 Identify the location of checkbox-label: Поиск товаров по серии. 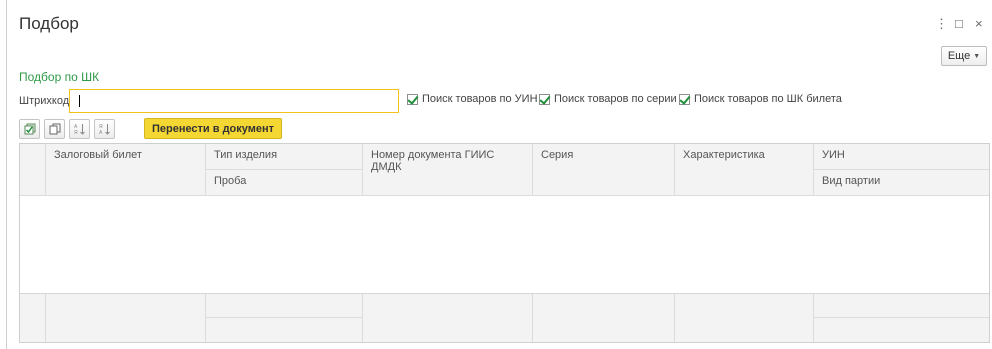
(615, 99).